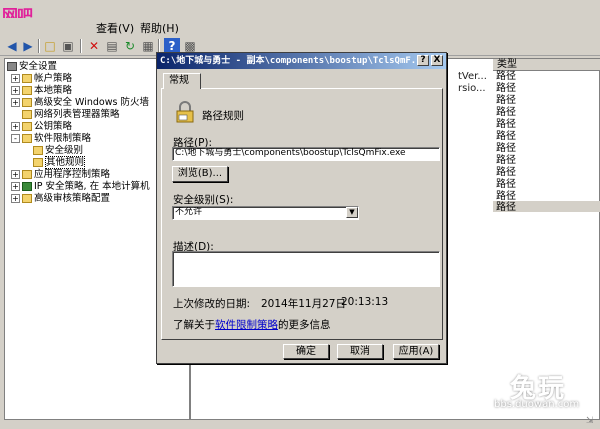 Image resolution: width=600 pixels, height=429 pixels. I want to click on apply-button: 应用(A), so click(416, 351).